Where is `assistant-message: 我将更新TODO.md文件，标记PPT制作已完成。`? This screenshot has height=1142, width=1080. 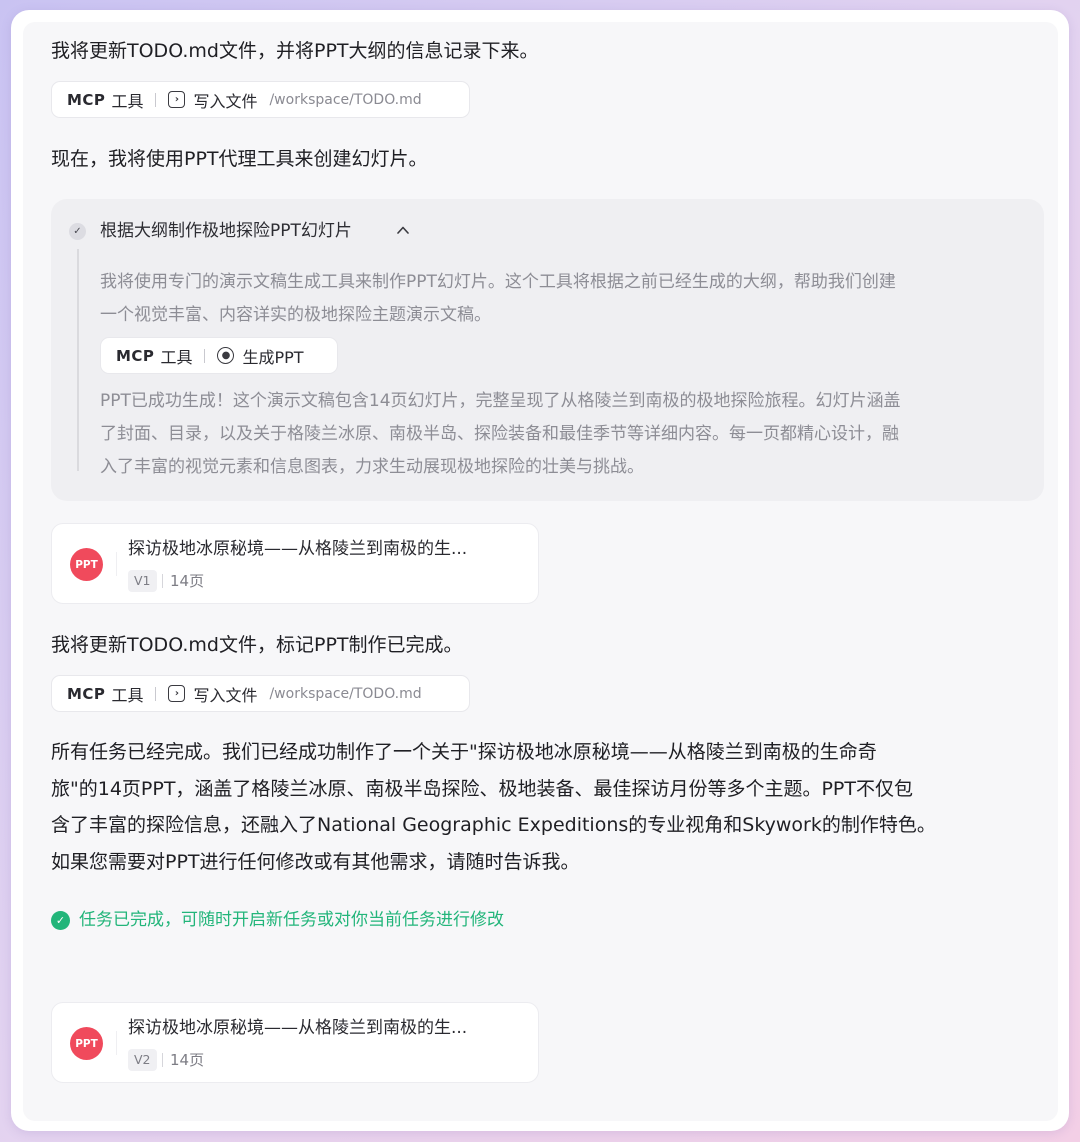 assistant-message: 我将更新TODO.md文件，标记PPT制作已完成。 is located at coordinates (257, 645).